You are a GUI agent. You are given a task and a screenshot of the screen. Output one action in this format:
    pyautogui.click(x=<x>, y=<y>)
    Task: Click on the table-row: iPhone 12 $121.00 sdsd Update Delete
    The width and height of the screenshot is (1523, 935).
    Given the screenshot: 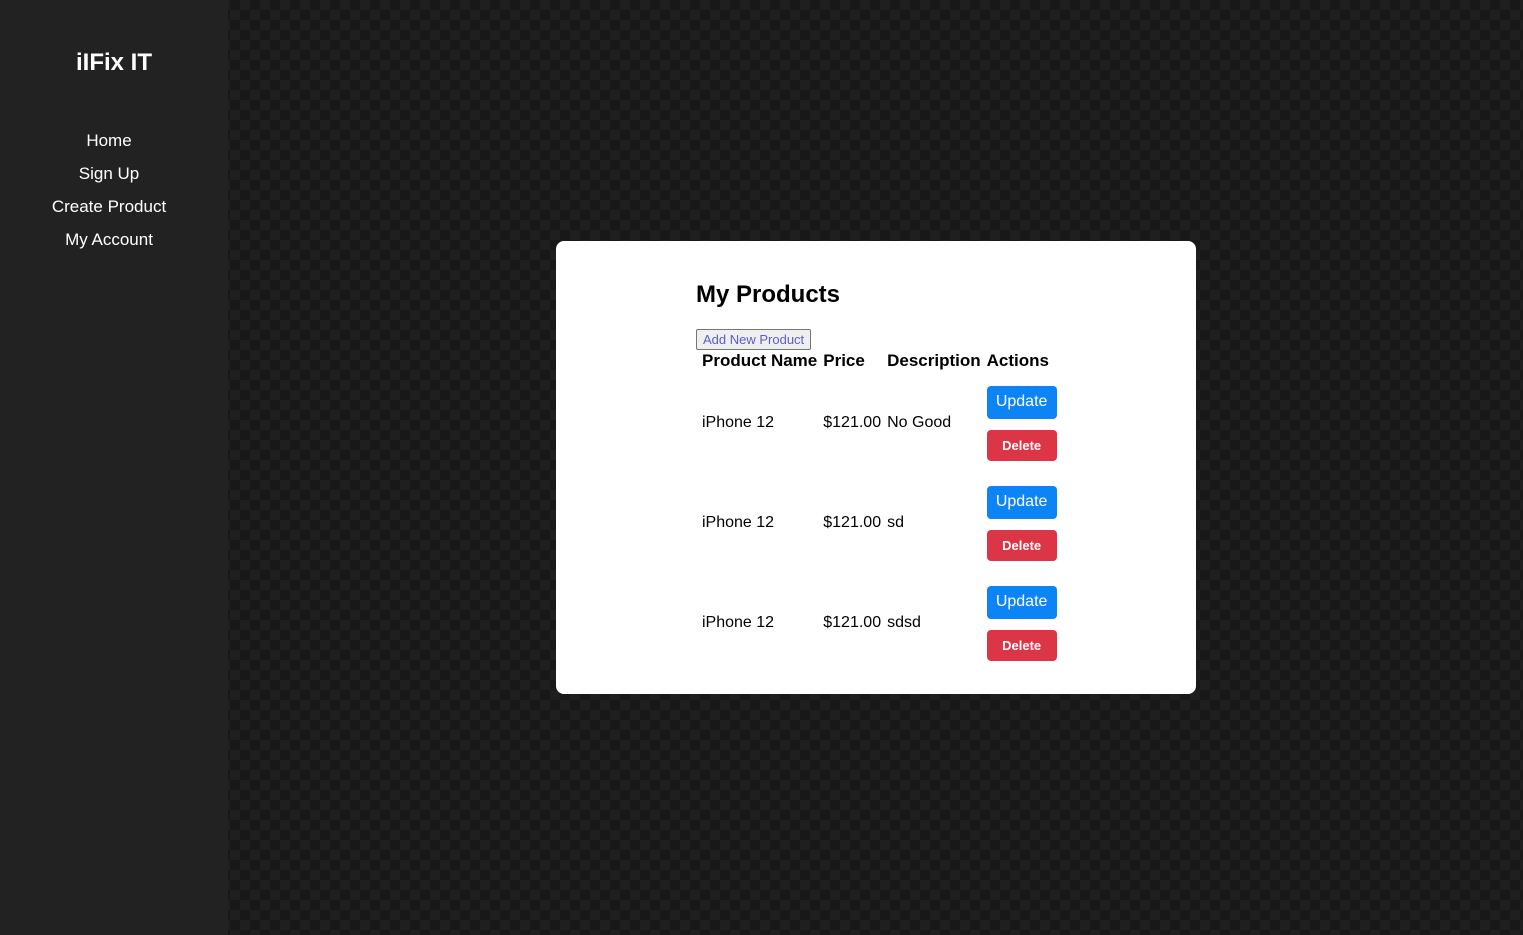 What is the action you would take?
    pyautogui.click(x=879, y=623)
    